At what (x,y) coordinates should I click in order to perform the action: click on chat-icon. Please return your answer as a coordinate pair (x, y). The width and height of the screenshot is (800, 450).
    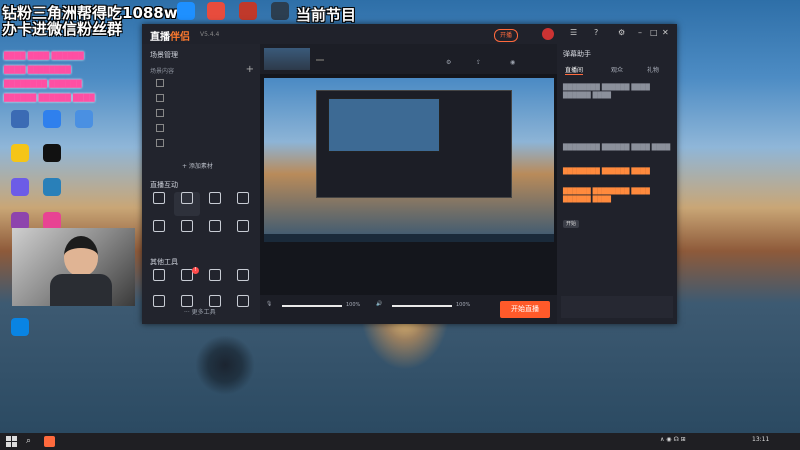
    Looking at the image, I should click on (187, 226).